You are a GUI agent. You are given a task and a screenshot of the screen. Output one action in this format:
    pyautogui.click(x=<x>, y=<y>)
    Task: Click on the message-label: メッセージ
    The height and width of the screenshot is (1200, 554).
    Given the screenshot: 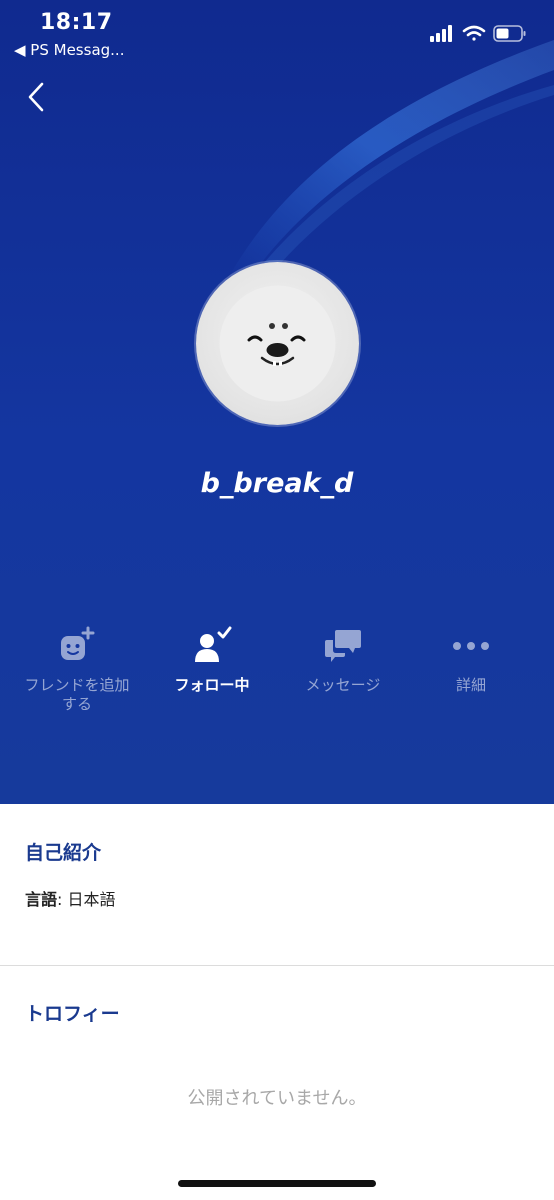 What is the action you would take?
    pyautogui.click(x=343, y=685)
    